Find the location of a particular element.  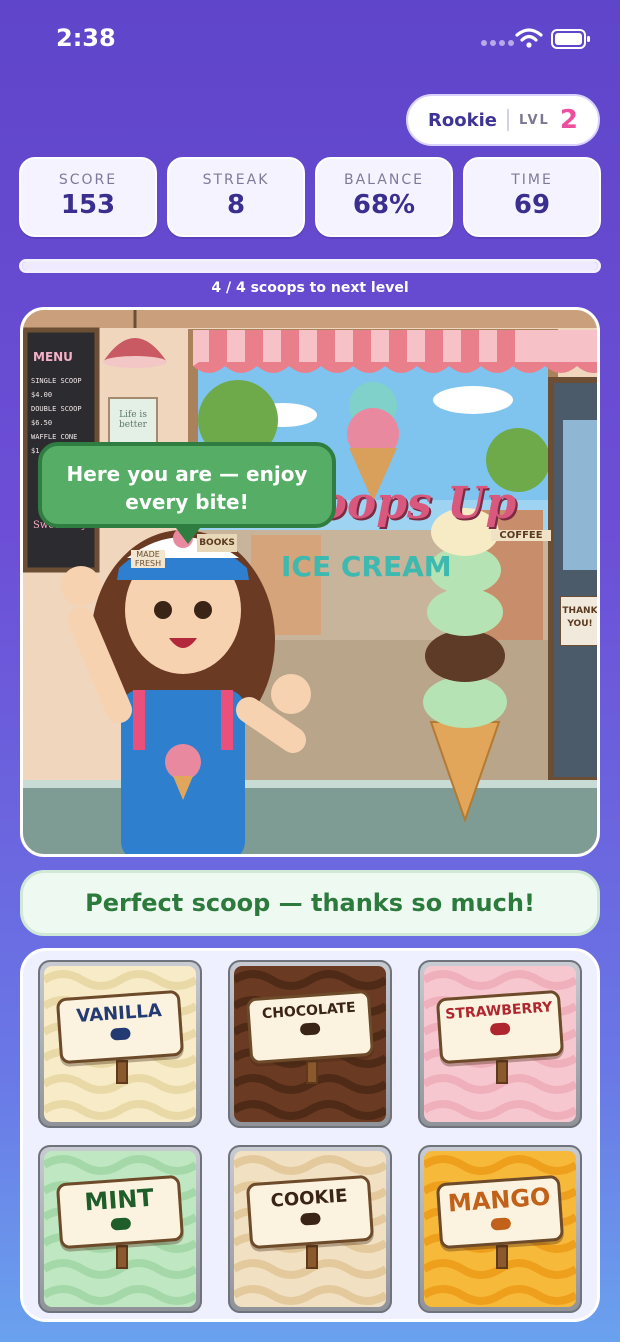

flavor-sign: COOKIE is located at coordinates (310, 1212).